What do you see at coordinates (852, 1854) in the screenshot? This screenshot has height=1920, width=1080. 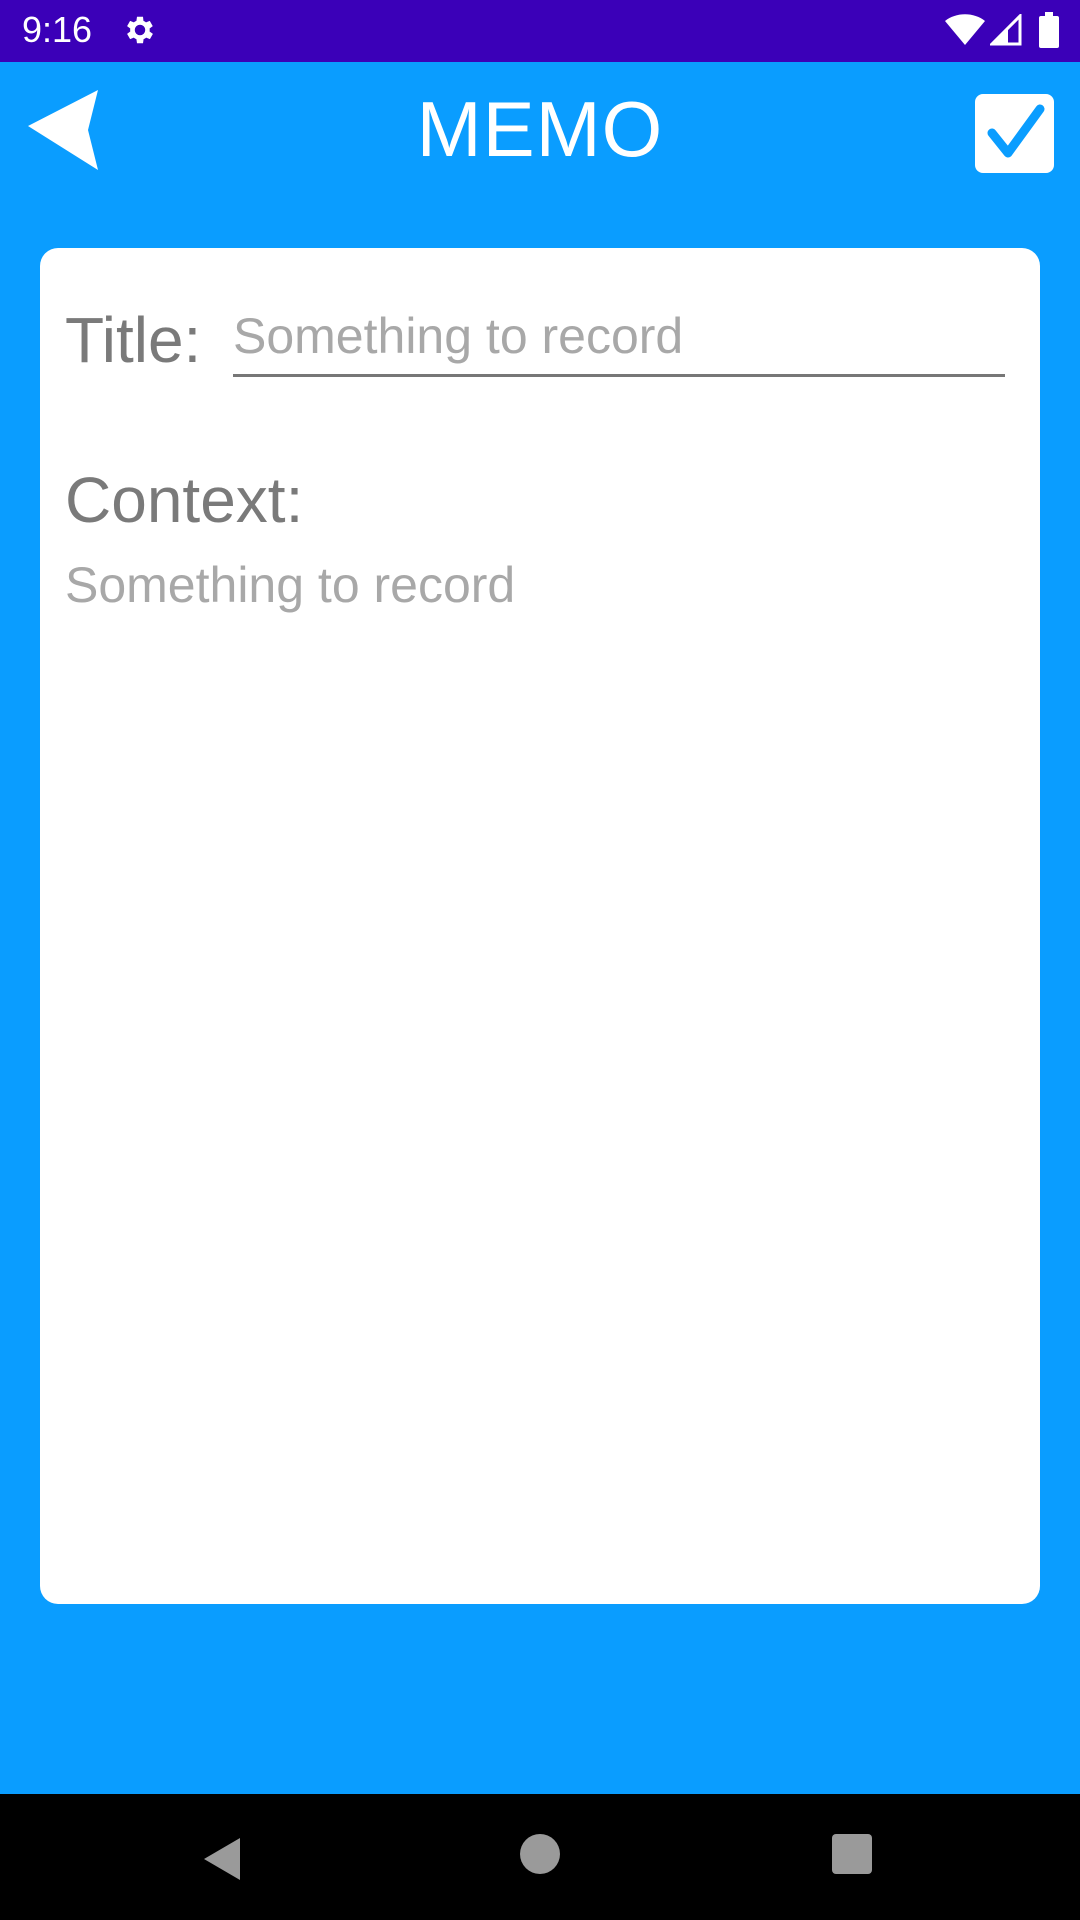 I see `nav-recents-icon` at bounding box center [852, 1854].